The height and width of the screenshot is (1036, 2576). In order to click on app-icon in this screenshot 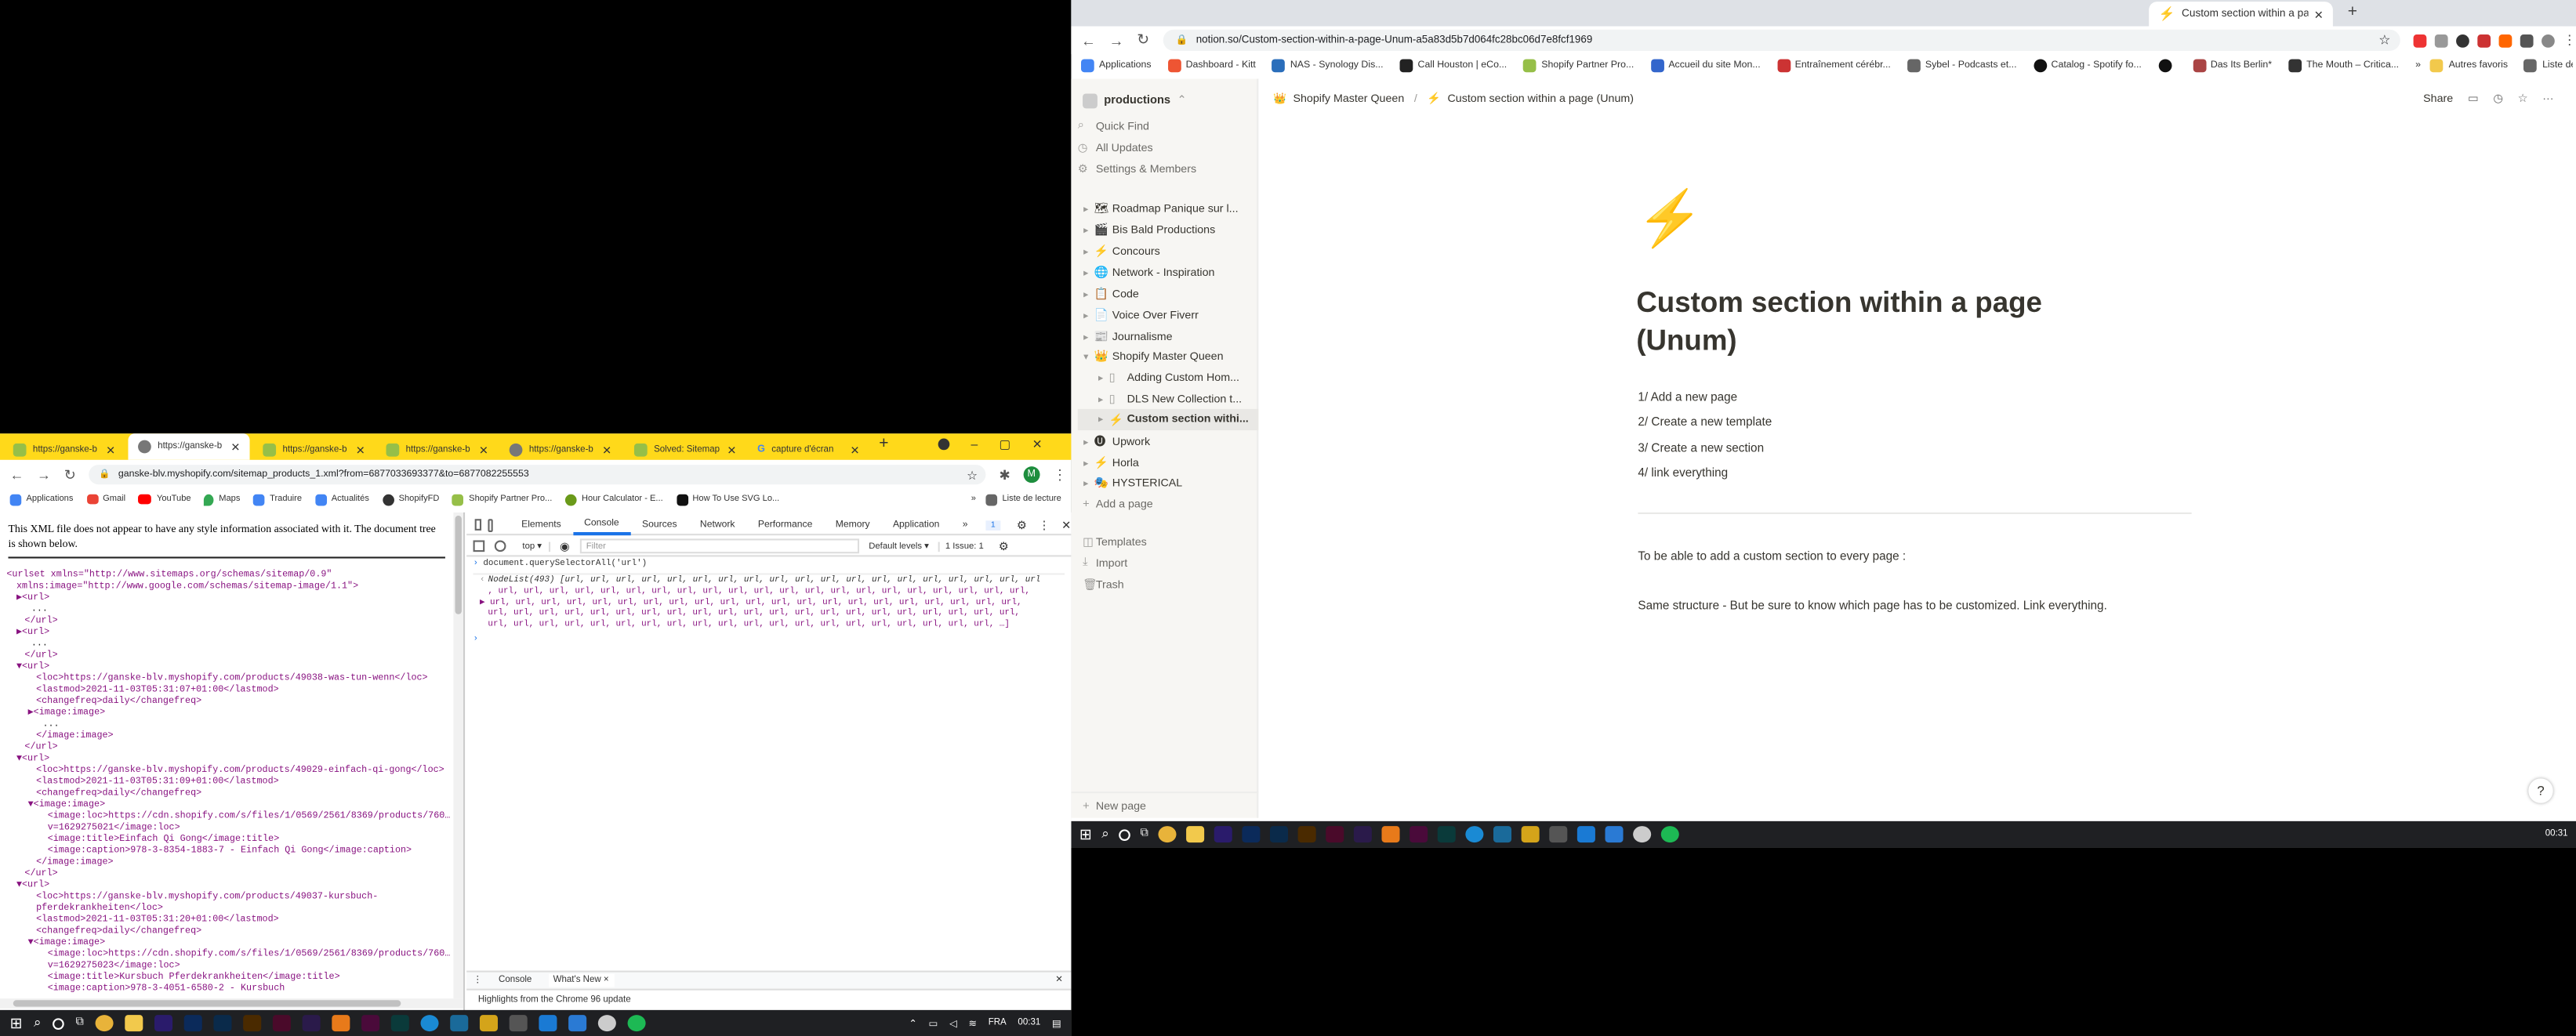, I will do `click(1503, 834)`.